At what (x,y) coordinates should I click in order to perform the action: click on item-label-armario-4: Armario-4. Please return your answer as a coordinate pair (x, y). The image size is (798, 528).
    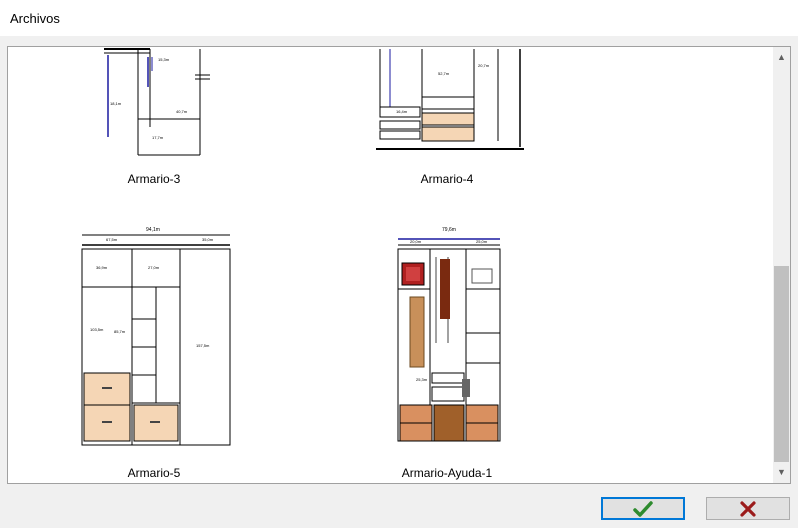
    Looking at the image, I should click on (447, 179).